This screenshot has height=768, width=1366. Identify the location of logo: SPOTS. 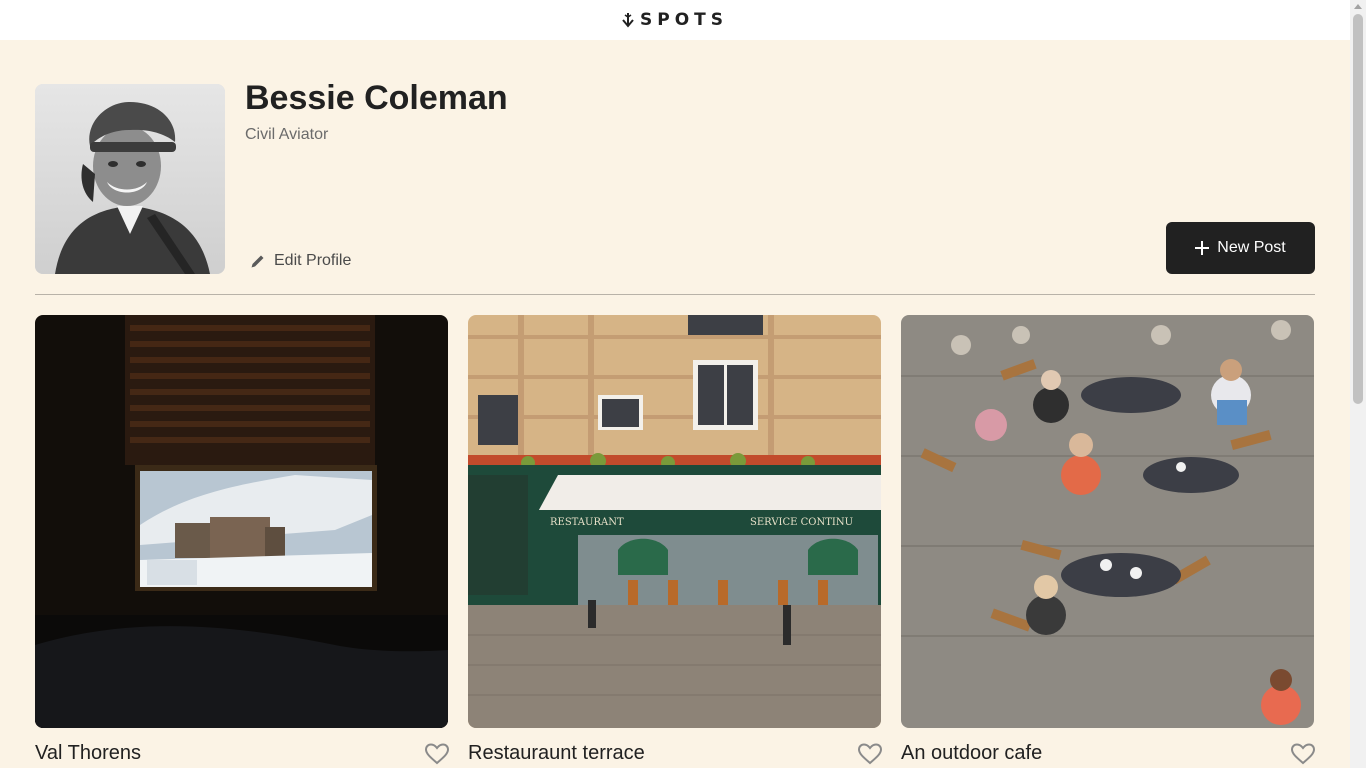
(675, 20).